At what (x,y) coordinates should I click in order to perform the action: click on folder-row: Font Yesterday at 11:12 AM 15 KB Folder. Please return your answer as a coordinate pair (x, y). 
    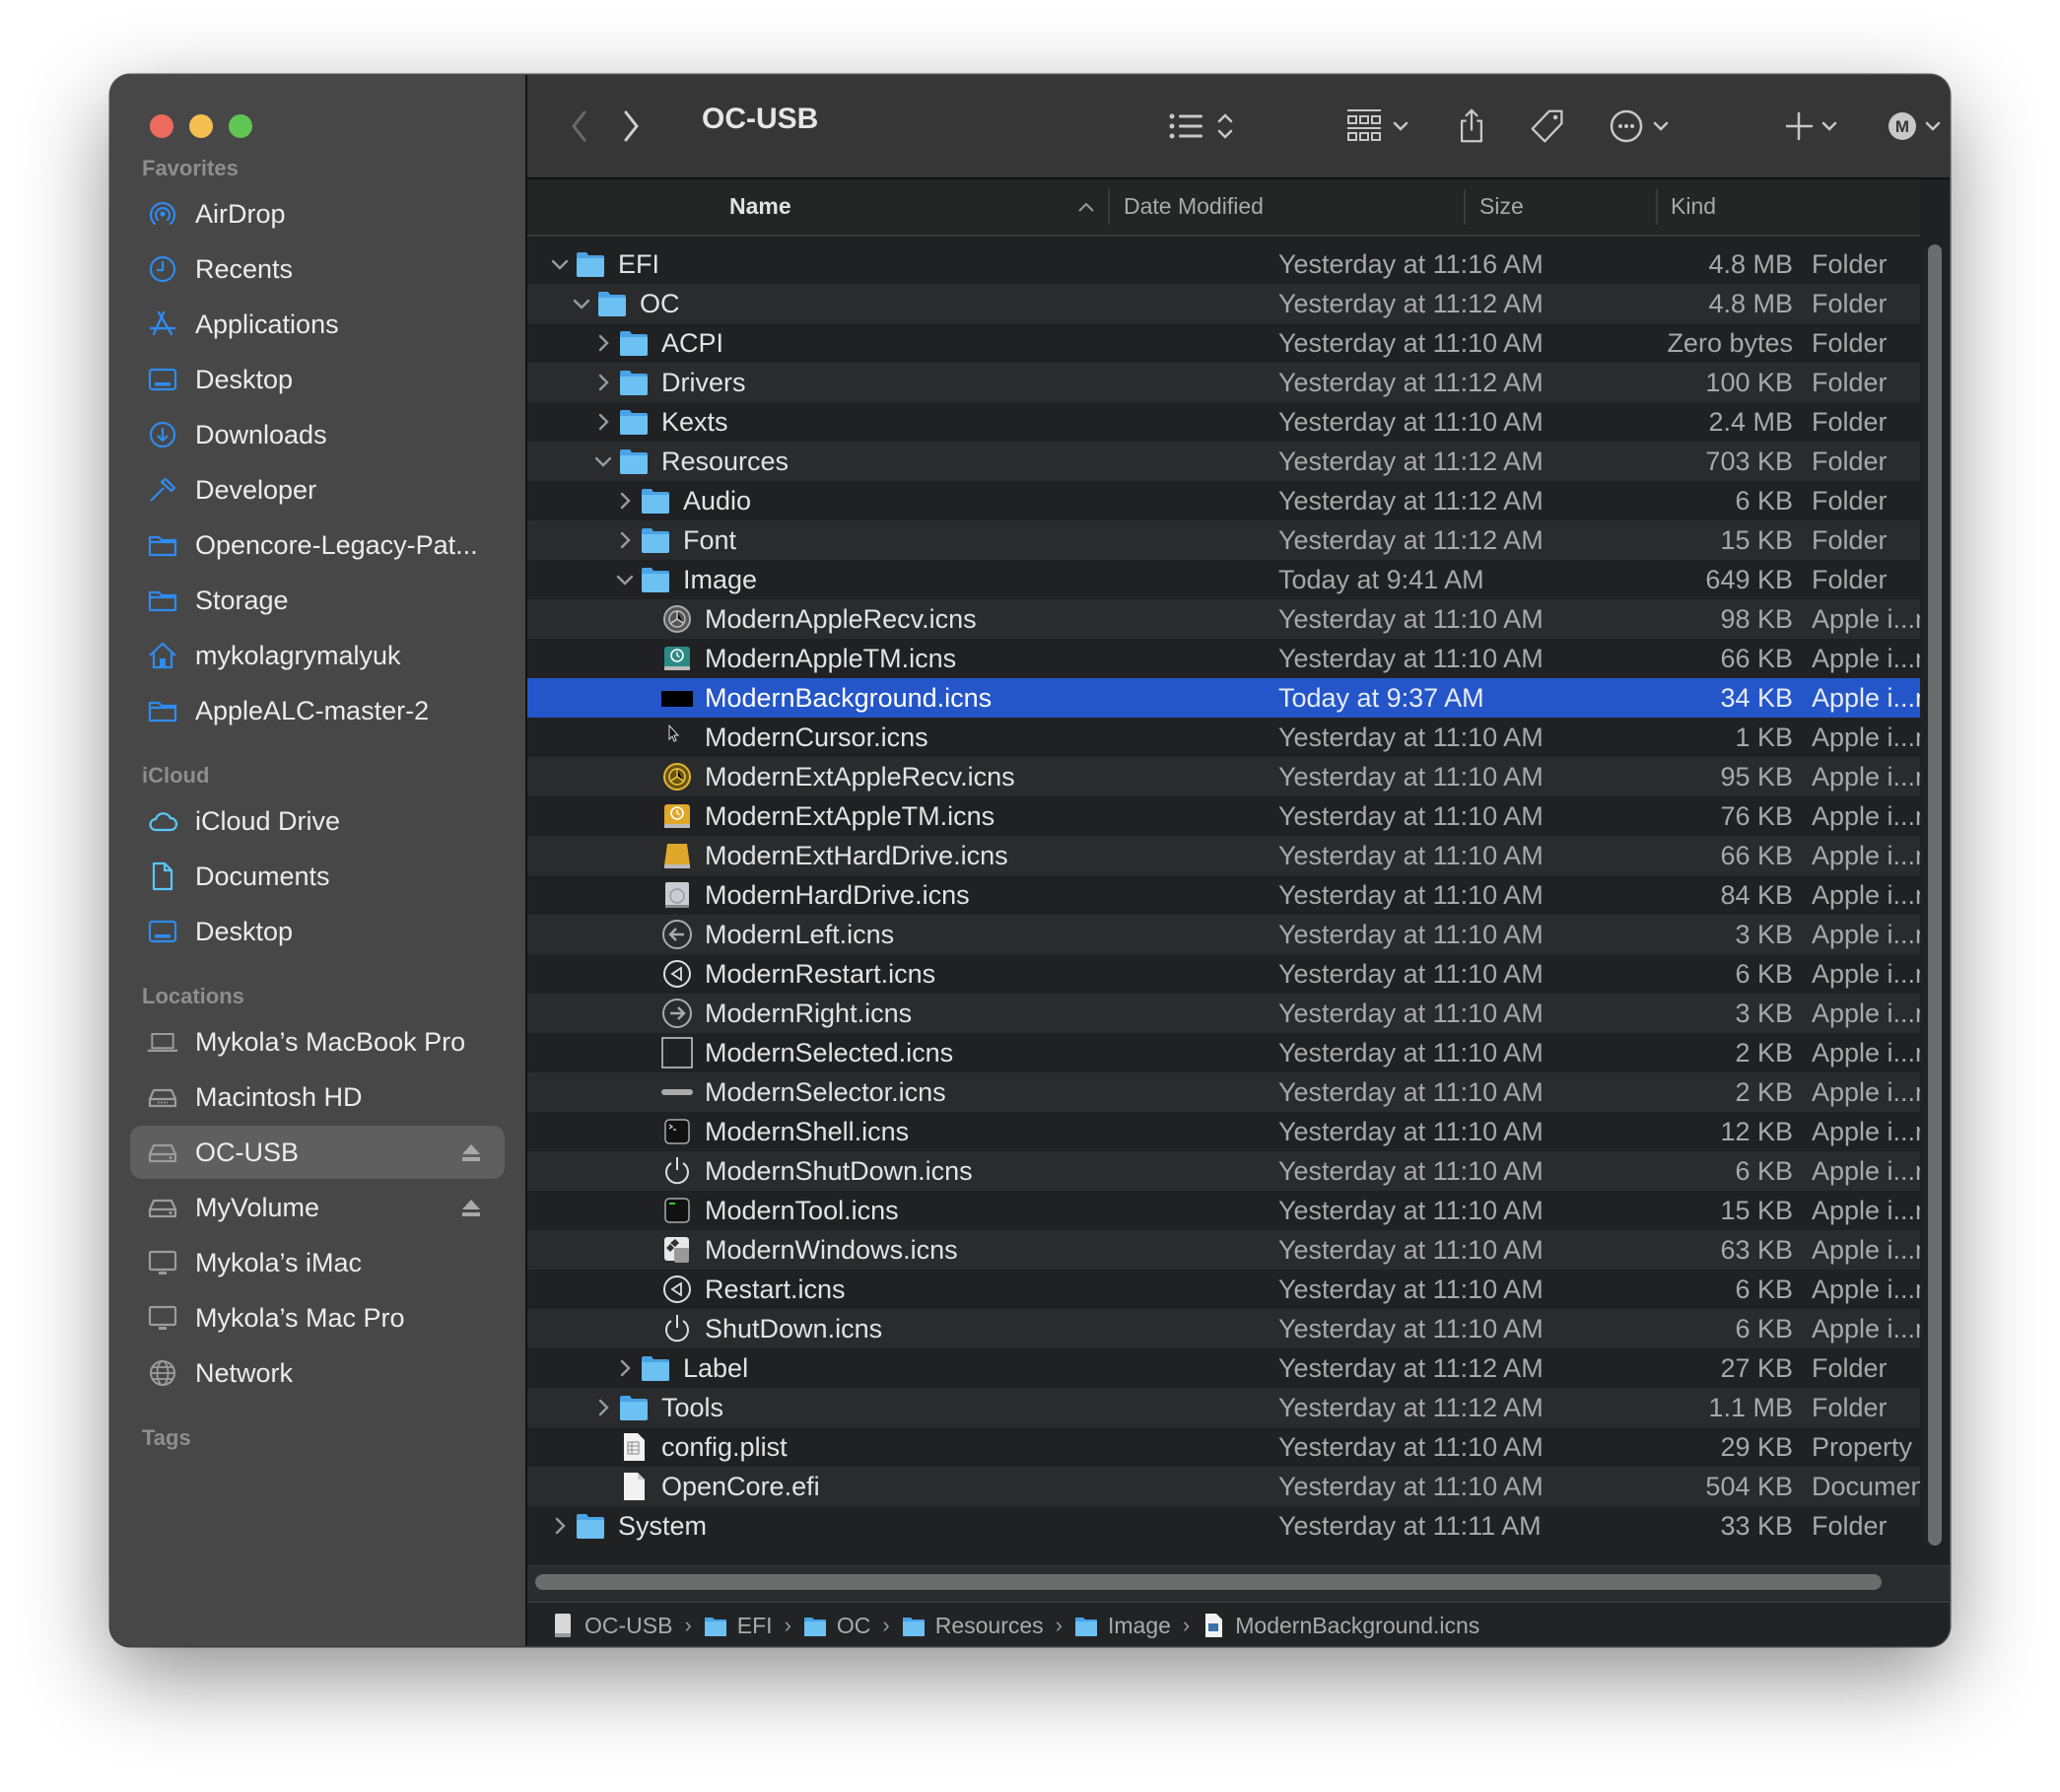
    Looking at the image, I should click on (1223, 540).